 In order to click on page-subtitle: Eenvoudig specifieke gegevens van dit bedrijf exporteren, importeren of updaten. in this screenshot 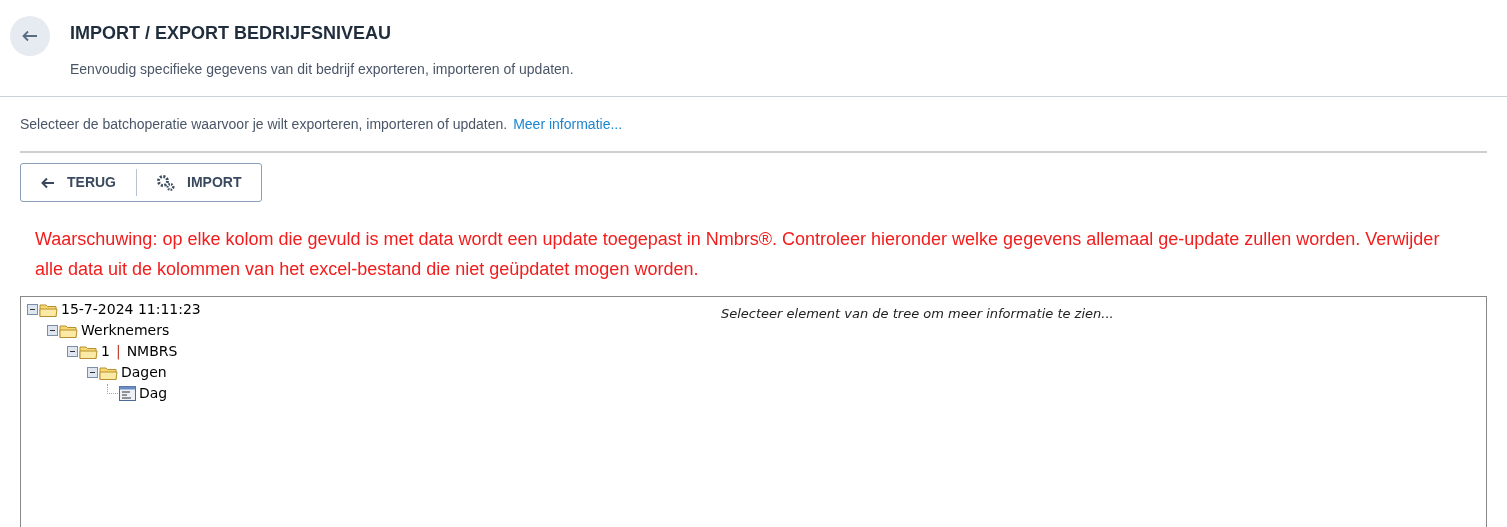, I will do `click(322, 69)`.